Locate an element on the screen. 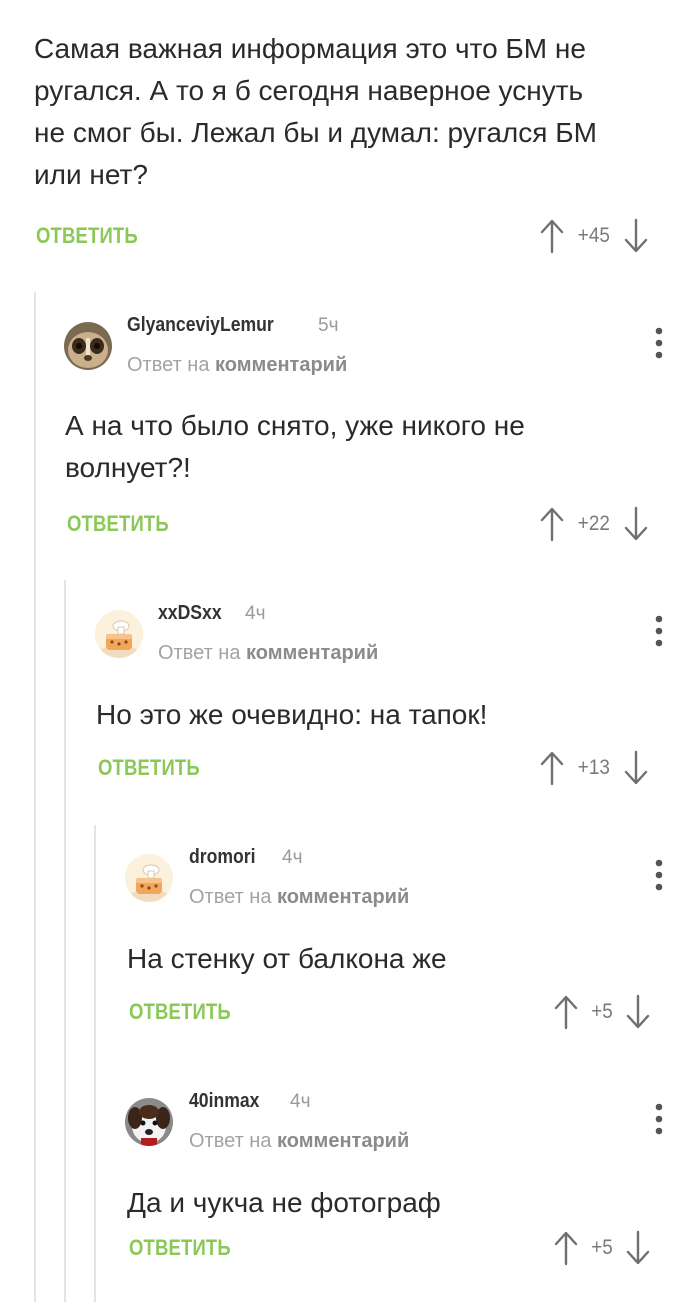 The height and width of the screenshot is (1302, 700). comment-text: Но это же очевидно: на тапок! is located at coordinates (291, 715).